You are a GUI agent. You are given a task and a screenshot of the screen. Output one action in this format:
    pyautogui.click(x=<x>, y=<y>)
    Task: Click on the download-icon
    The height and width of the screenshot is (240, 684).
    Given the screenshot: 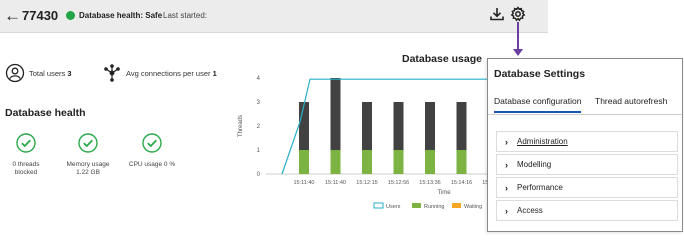 What is the action you would take?
    pyautogui.click(x=497, y=14)
    